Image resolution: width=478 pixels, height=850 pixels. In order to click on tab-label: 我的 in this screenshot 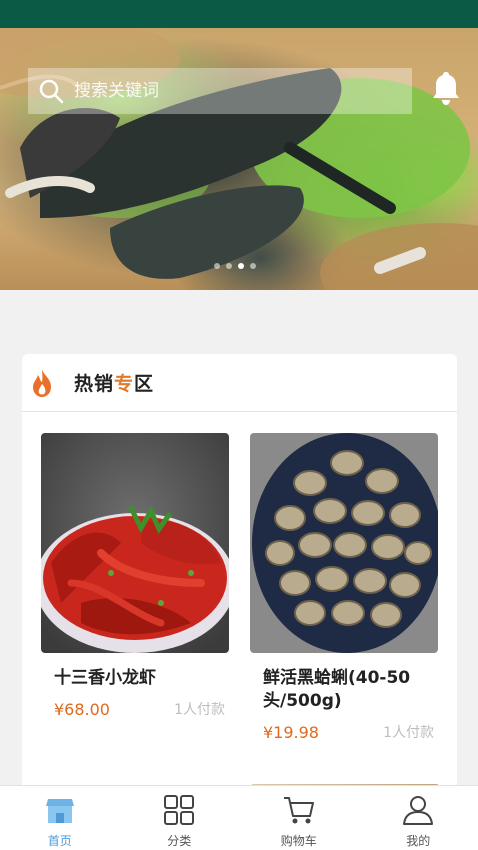, I will do `click(418, 841)`.